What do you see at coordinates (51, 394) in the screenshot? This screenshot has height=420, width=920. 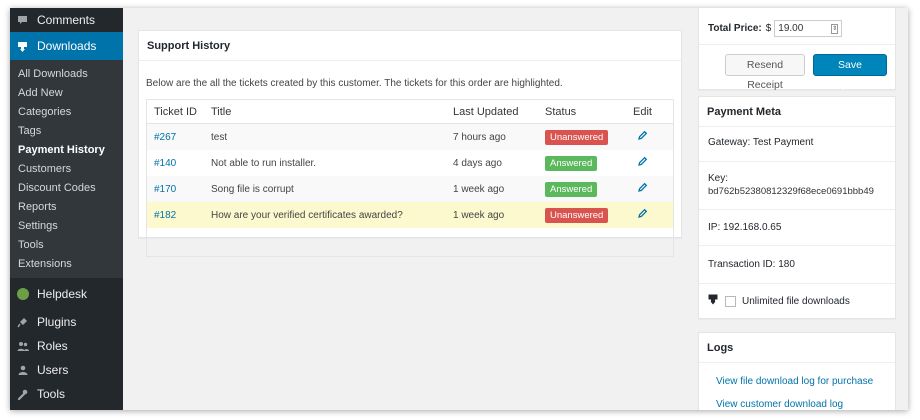 I see `menu-tools-label: Tools` at bounding box center [51, 394].